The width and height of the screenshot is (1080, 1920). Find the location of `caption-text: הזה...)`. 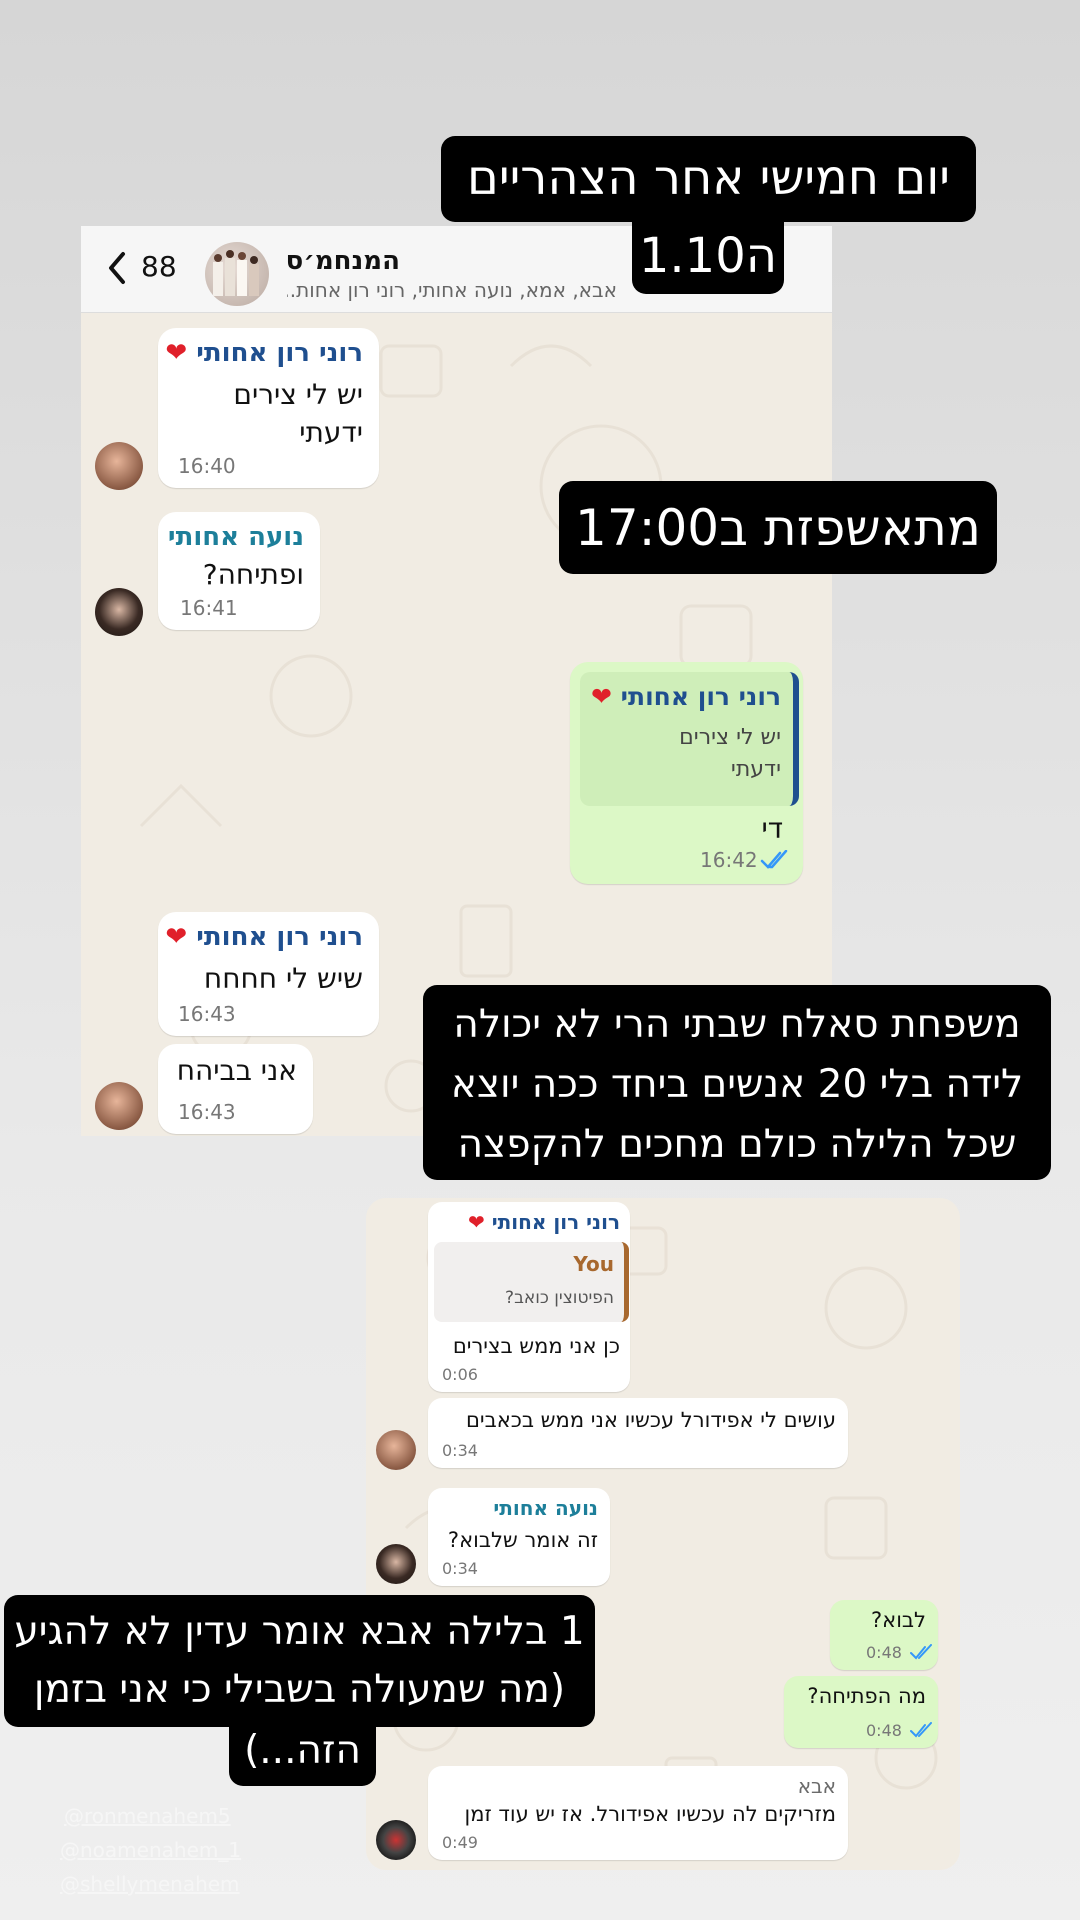

caption-text: הזה...) is located at coordinates (302, 1750).